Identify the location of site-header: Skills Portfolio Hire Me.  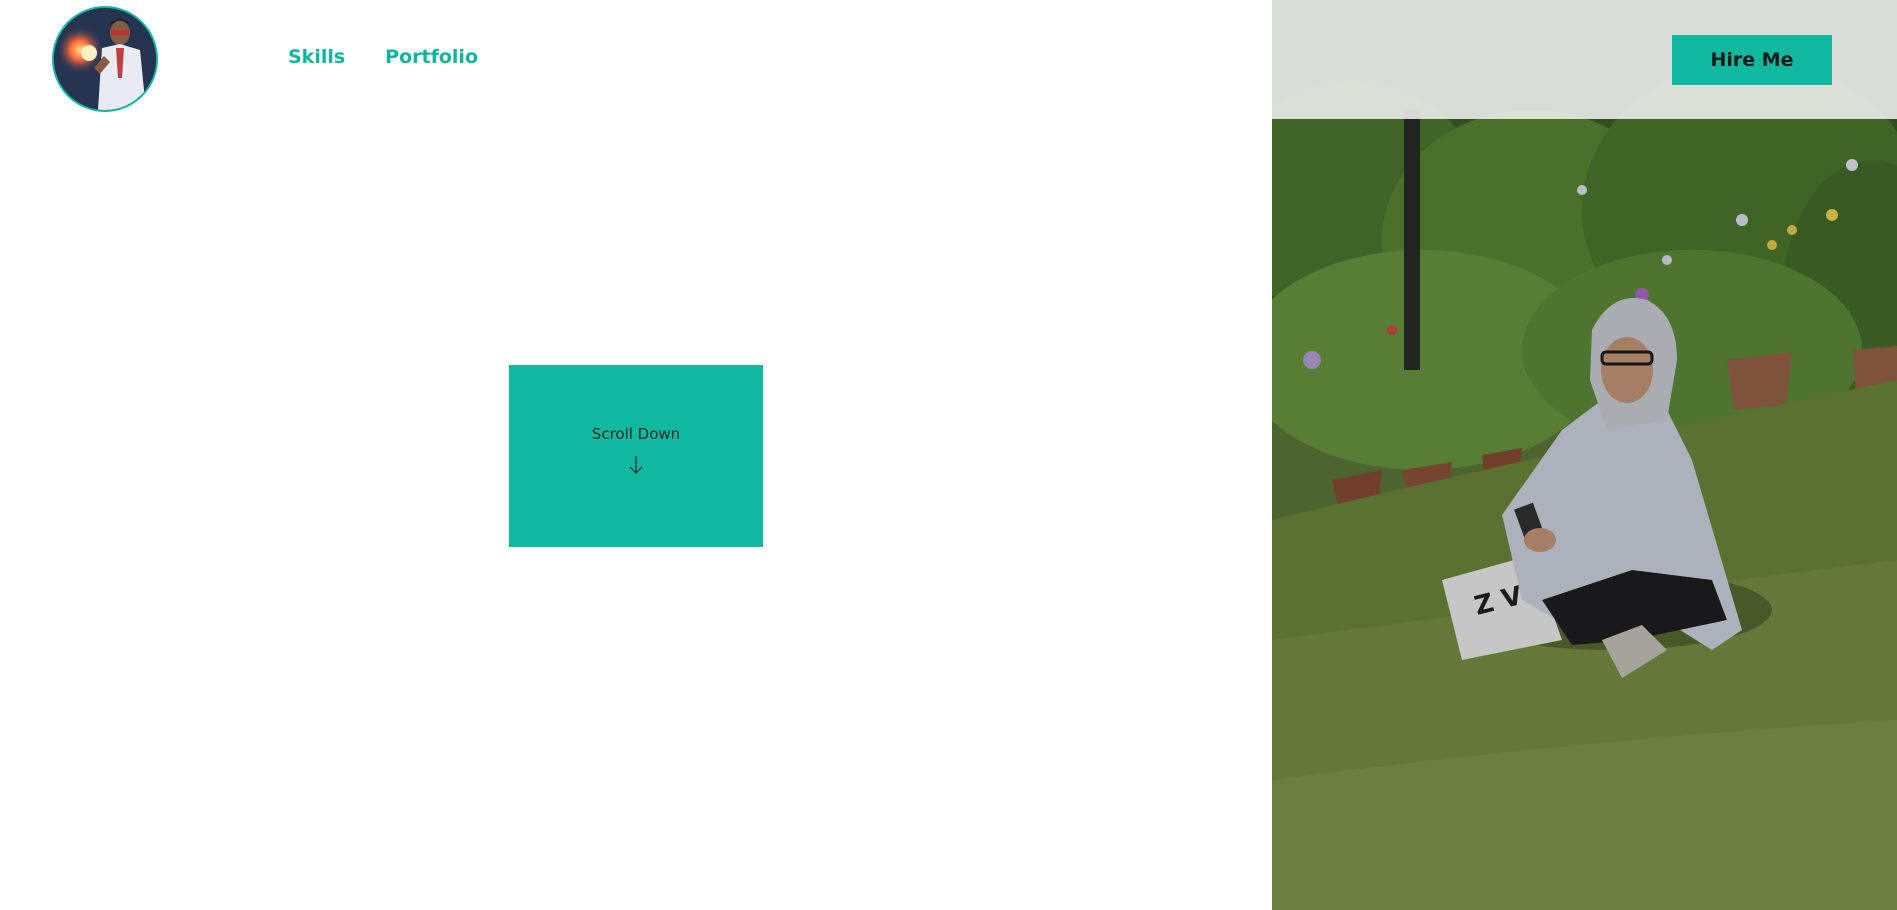
(948, 59).